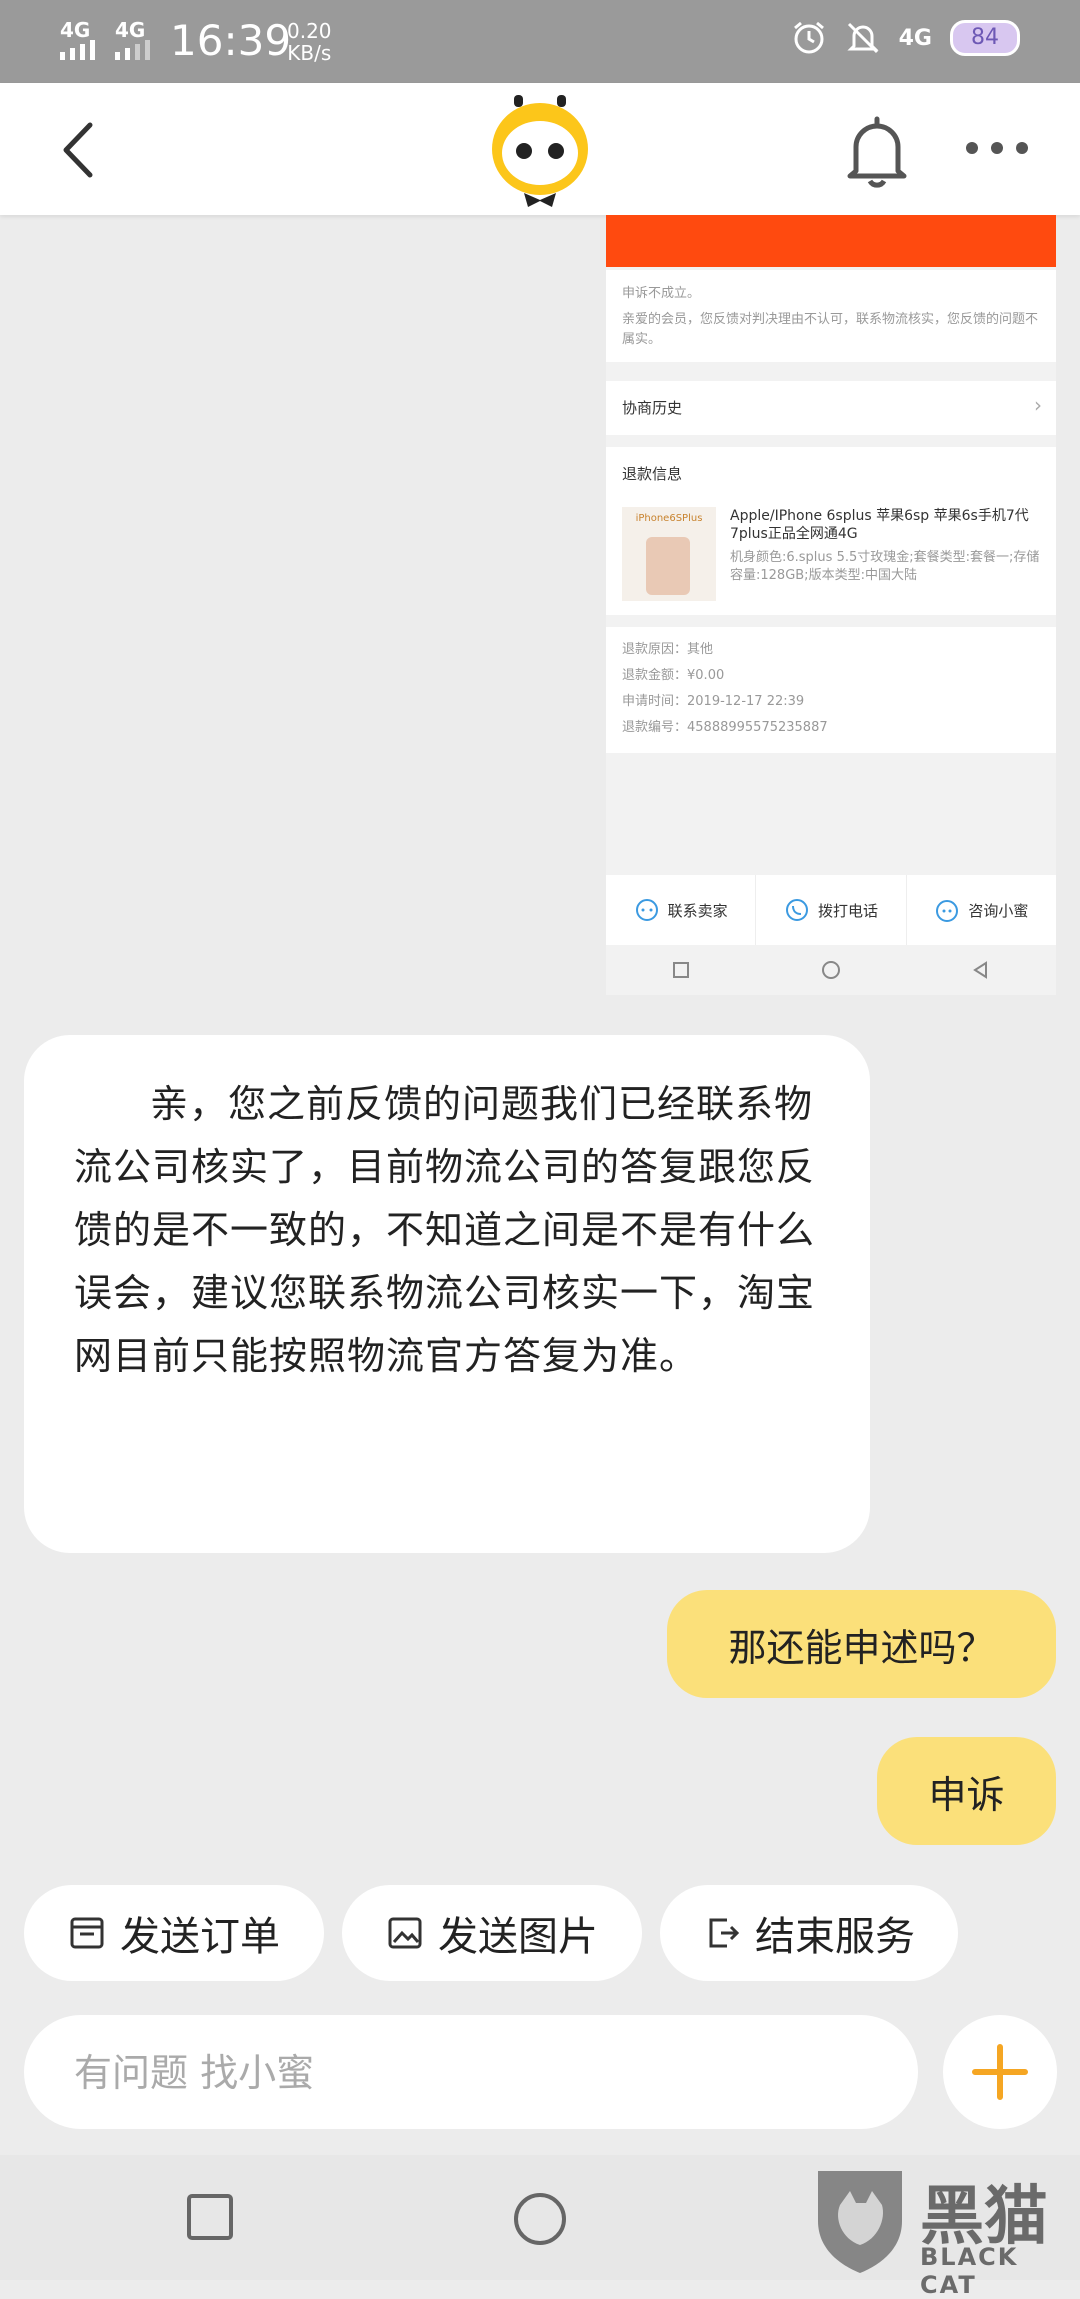 This screenshot has width=1080, height=2299. What do you see at coordinates (75, 30) in the screenshot?
I see `signal-label-1: 4G` at bounding box center [75, 30].